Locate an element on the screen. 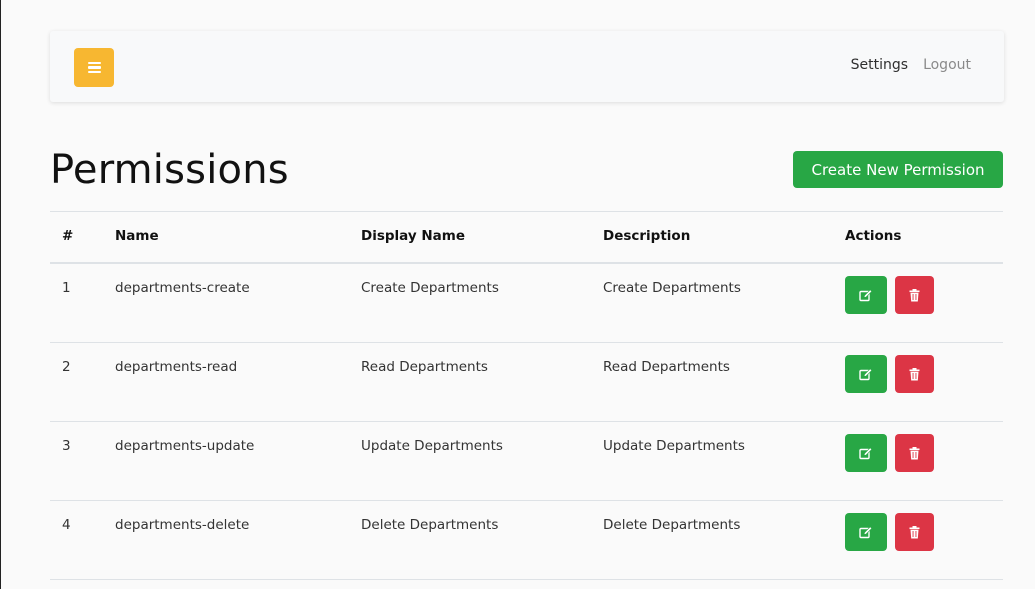 This screenshot has width=1035, height=589. navbar: Settings Logout is located at coordinates (527, 66).